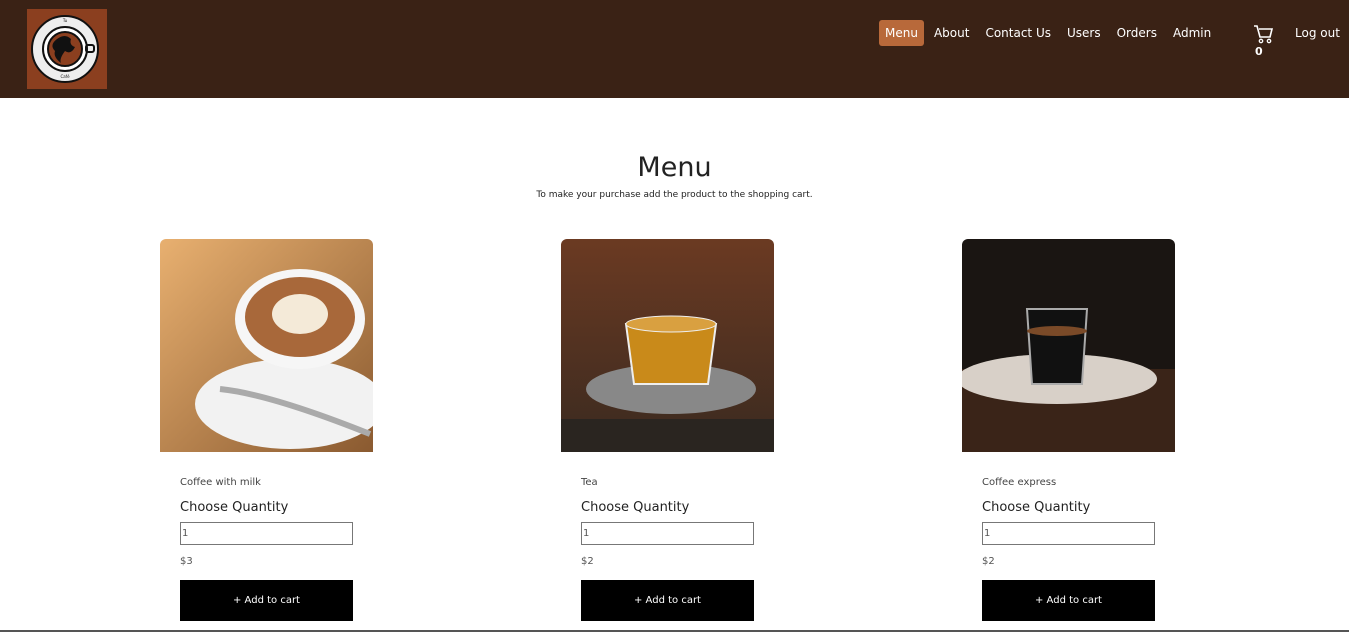 The image size is (1349, 632). I want to click on product-image-coffee-express, so click(1068, 345).